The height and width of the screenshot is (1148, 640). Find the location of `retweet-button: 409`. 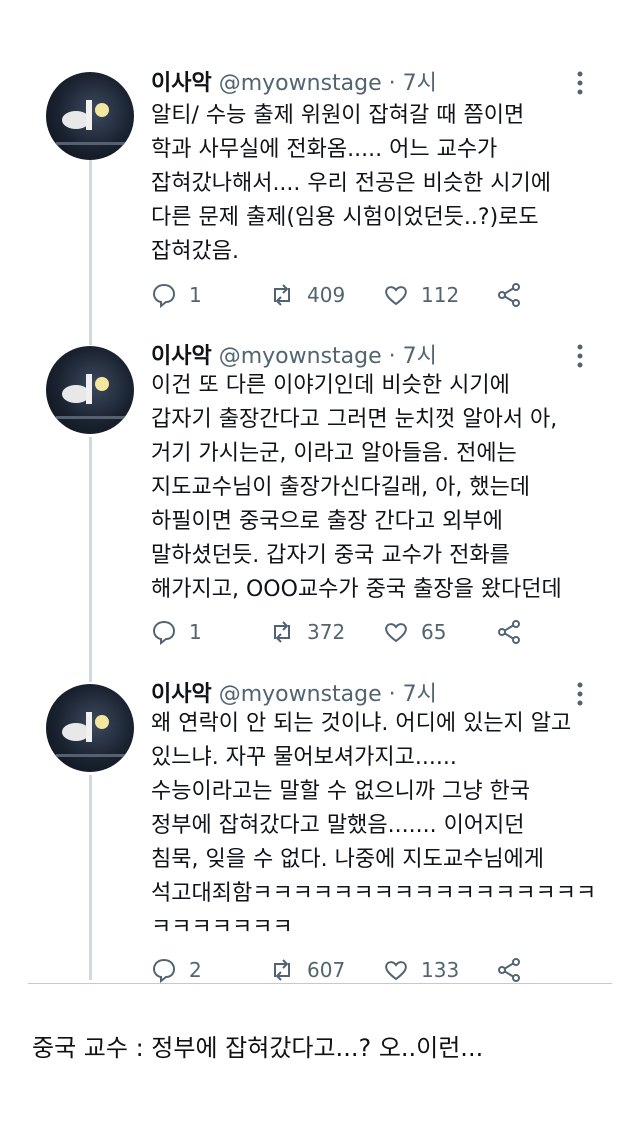

retweet-button: 409 is located at coordinates (307, 295).